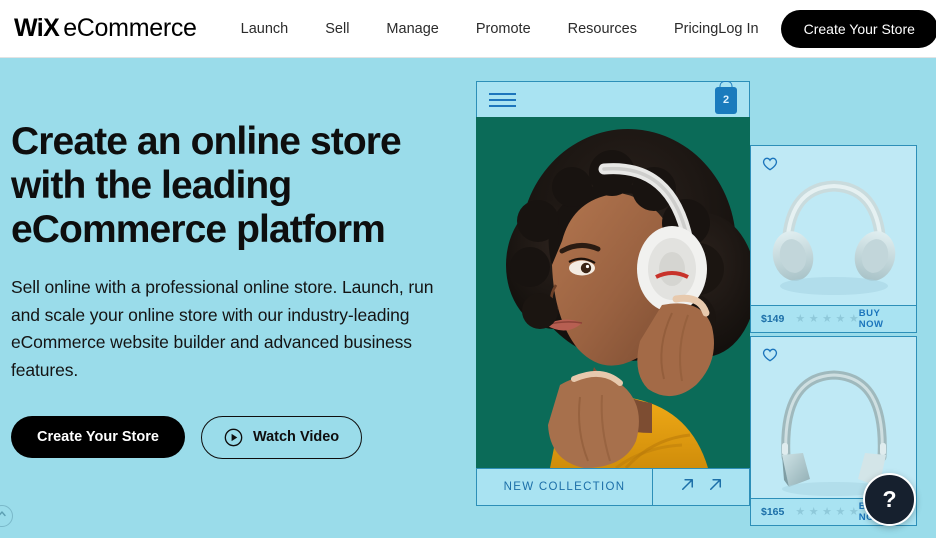  I want to click on hamburger-menu-icon, so click(502, 100).